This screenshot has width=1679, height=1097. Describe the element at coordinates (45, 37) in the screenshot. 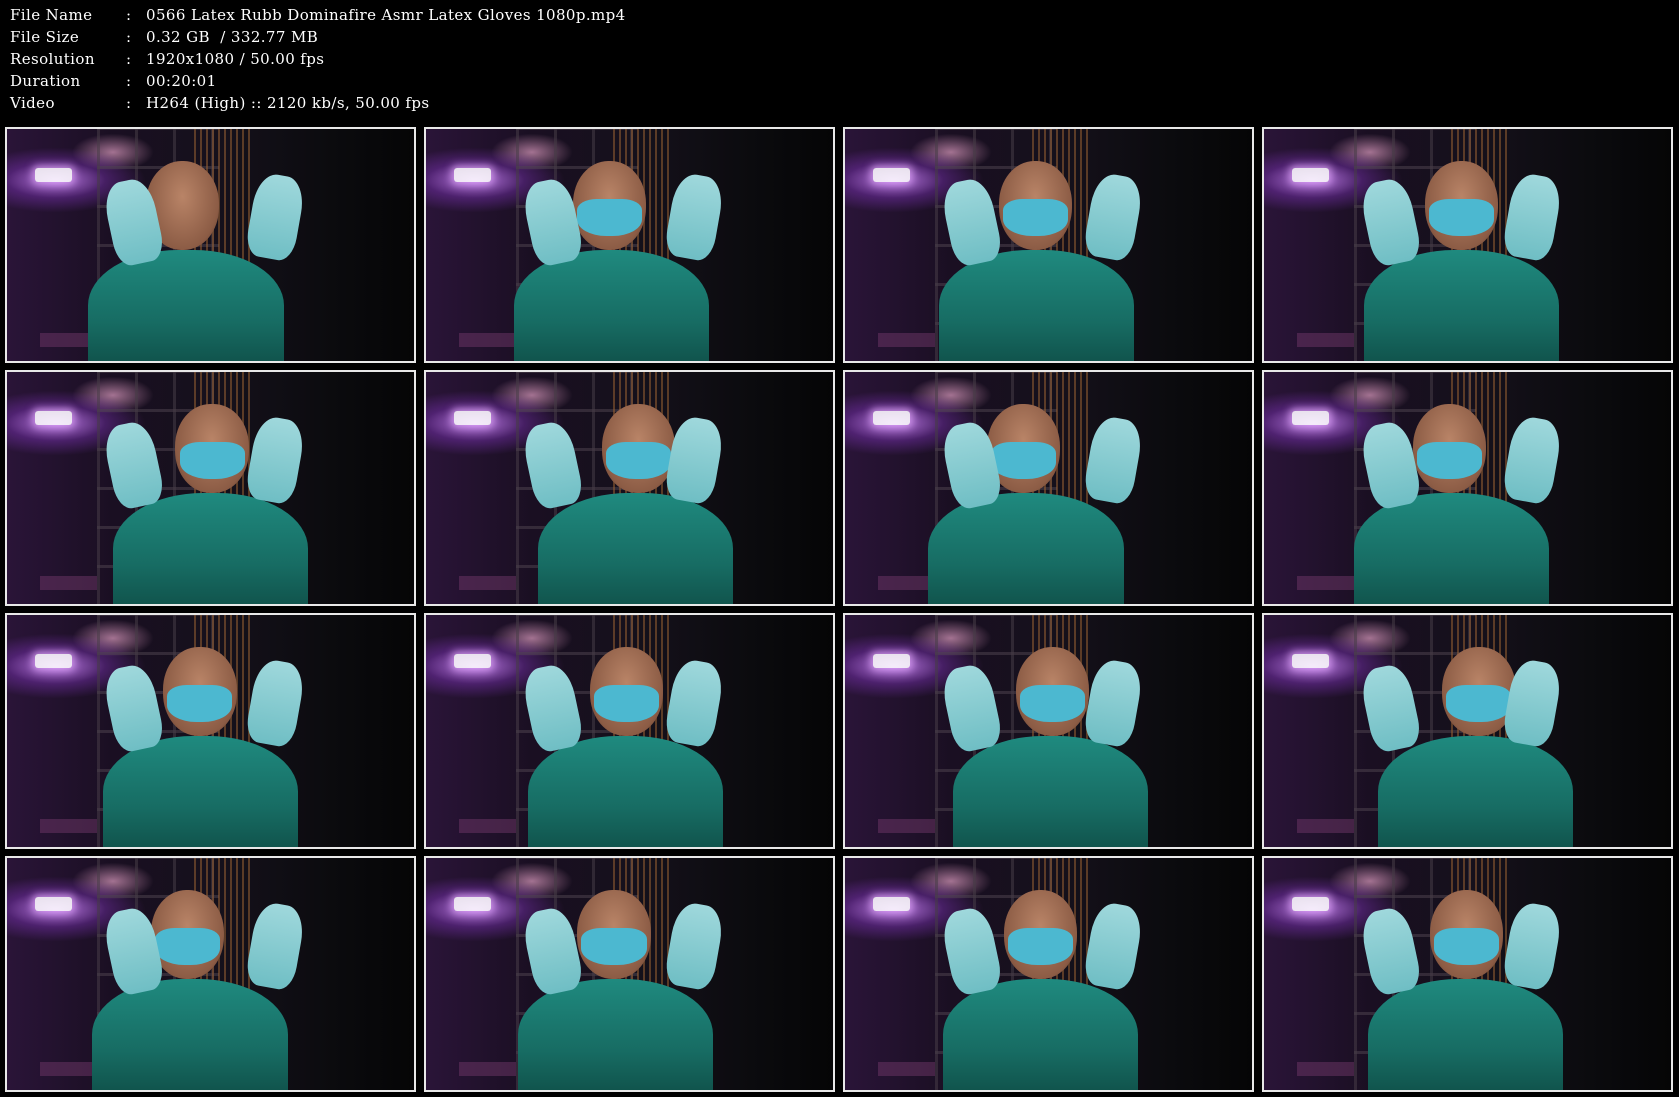

I see `info-label: File Size` at that location.